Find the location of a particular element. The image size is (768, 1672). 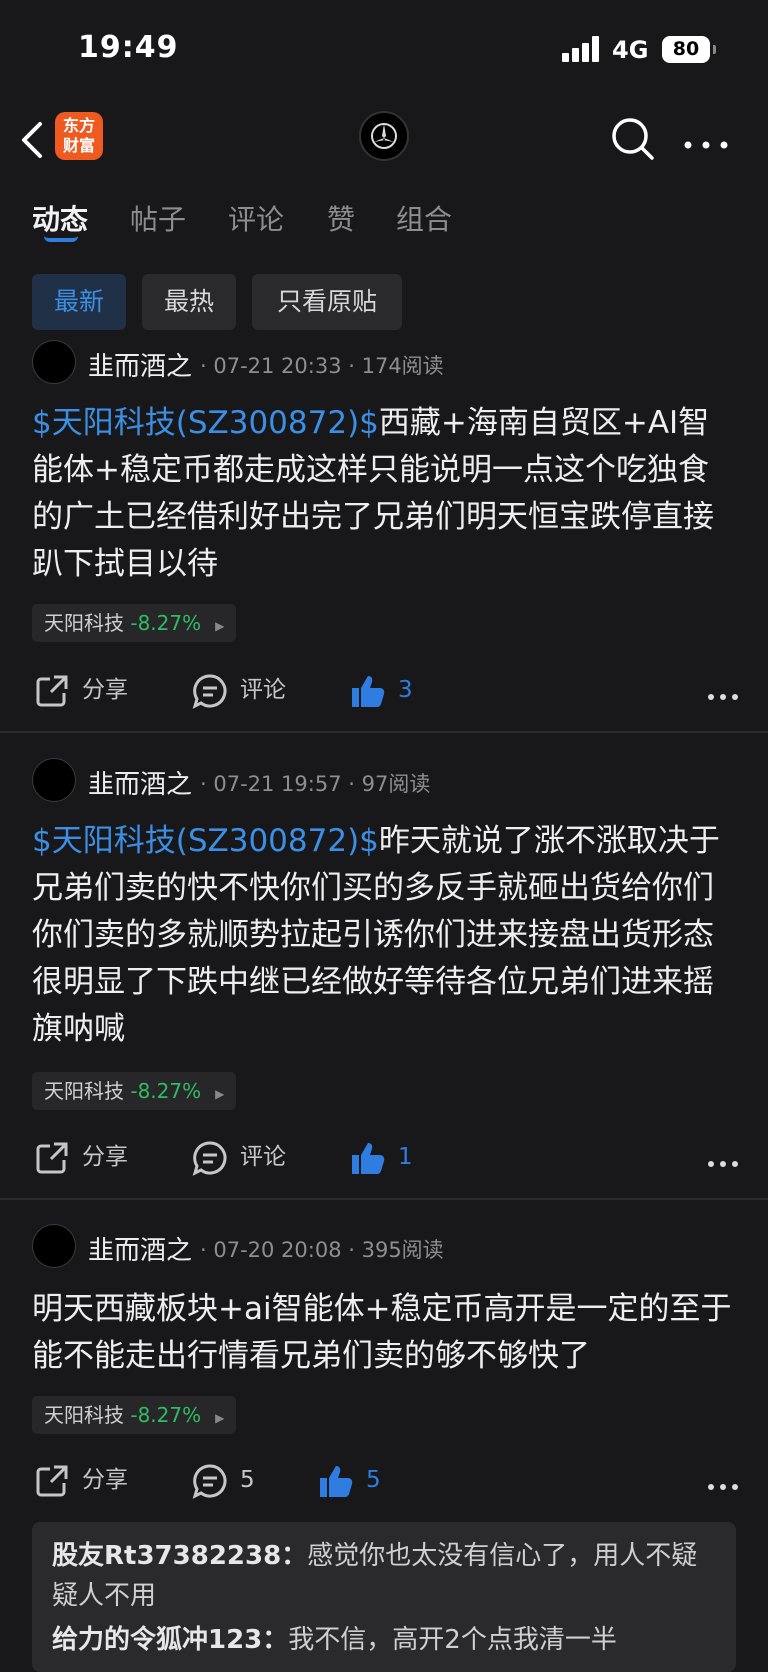

comment-item: 给力的令狐冲123：我不信，高开2个点我清一半 is located at coordinates (384, 1640).